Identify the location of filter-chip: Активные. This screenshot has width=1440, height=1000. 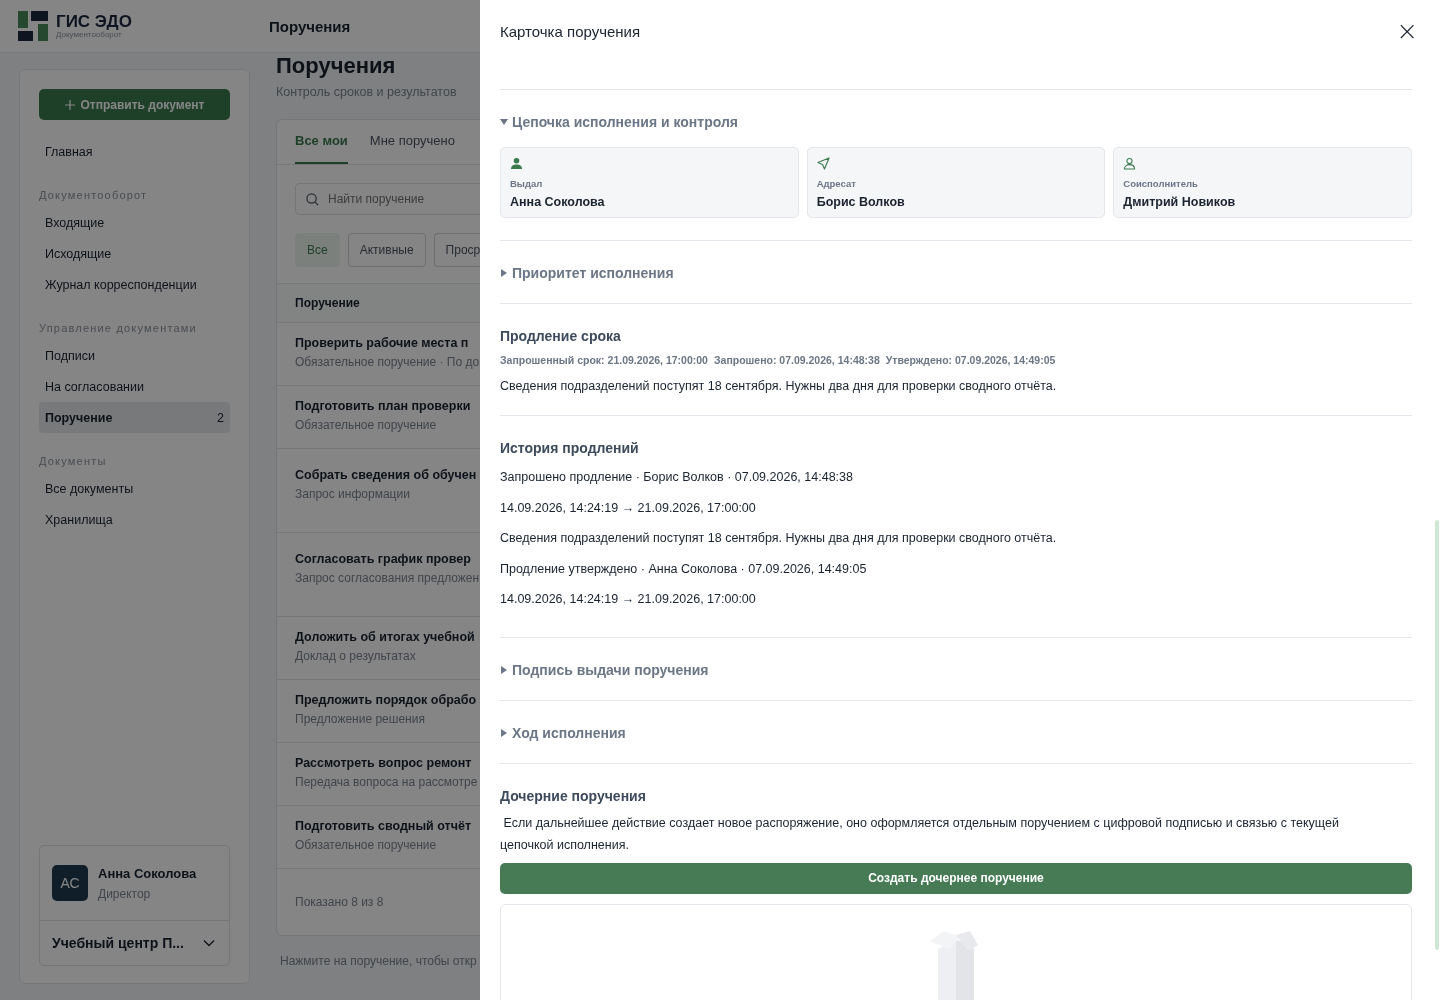
(386, 249).